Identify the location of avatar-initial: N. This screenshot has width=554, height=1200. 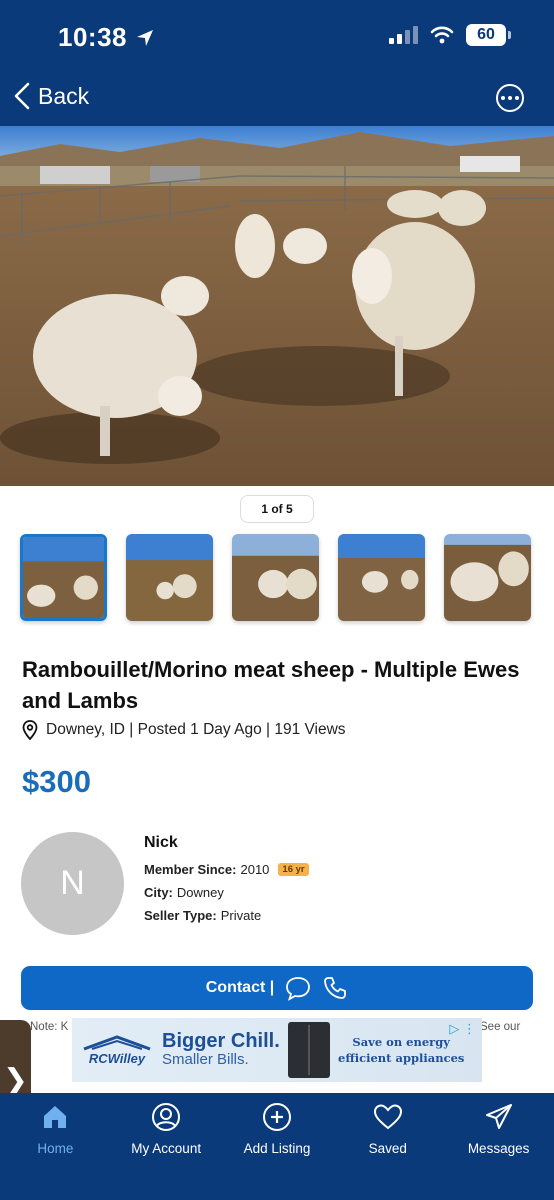
(72, 883).